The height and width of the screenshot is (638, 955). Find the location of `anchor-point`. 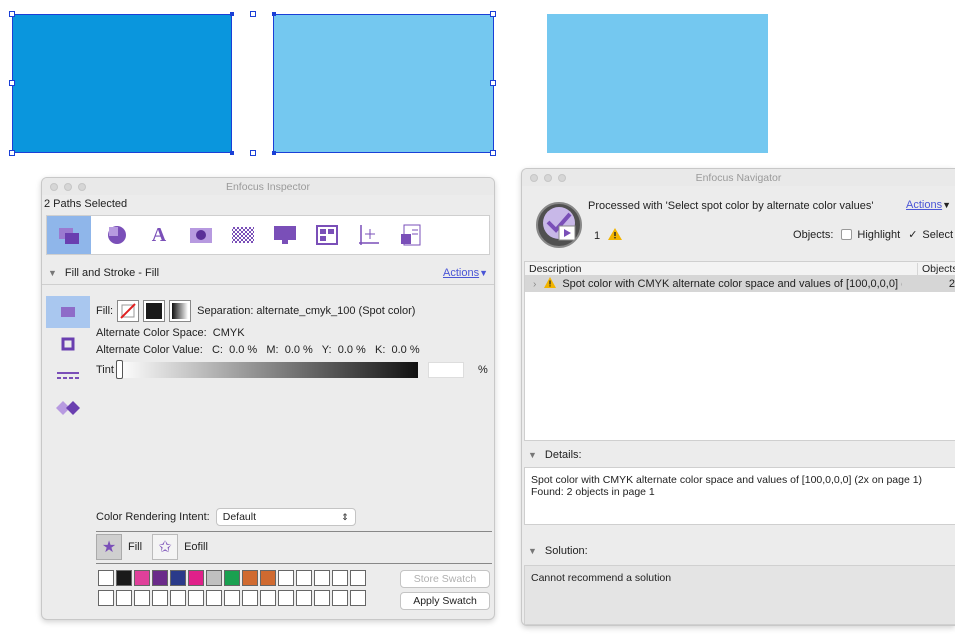

anchor-point is located at coordinates (274, 153).